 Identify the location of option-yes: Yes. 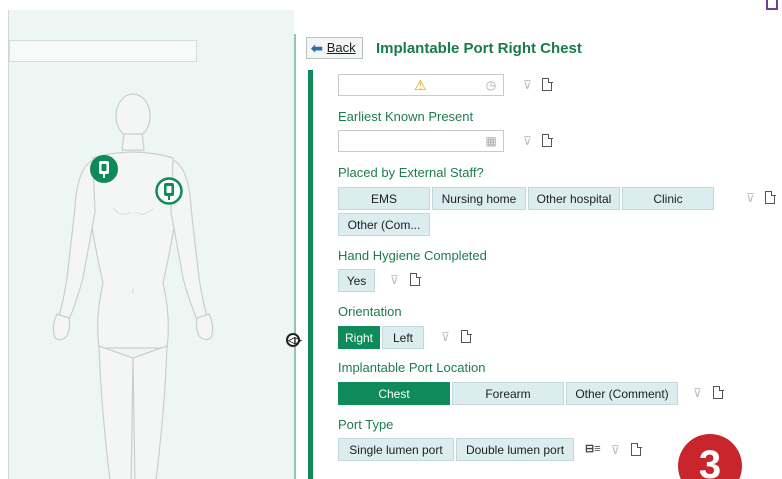
(356, 280).